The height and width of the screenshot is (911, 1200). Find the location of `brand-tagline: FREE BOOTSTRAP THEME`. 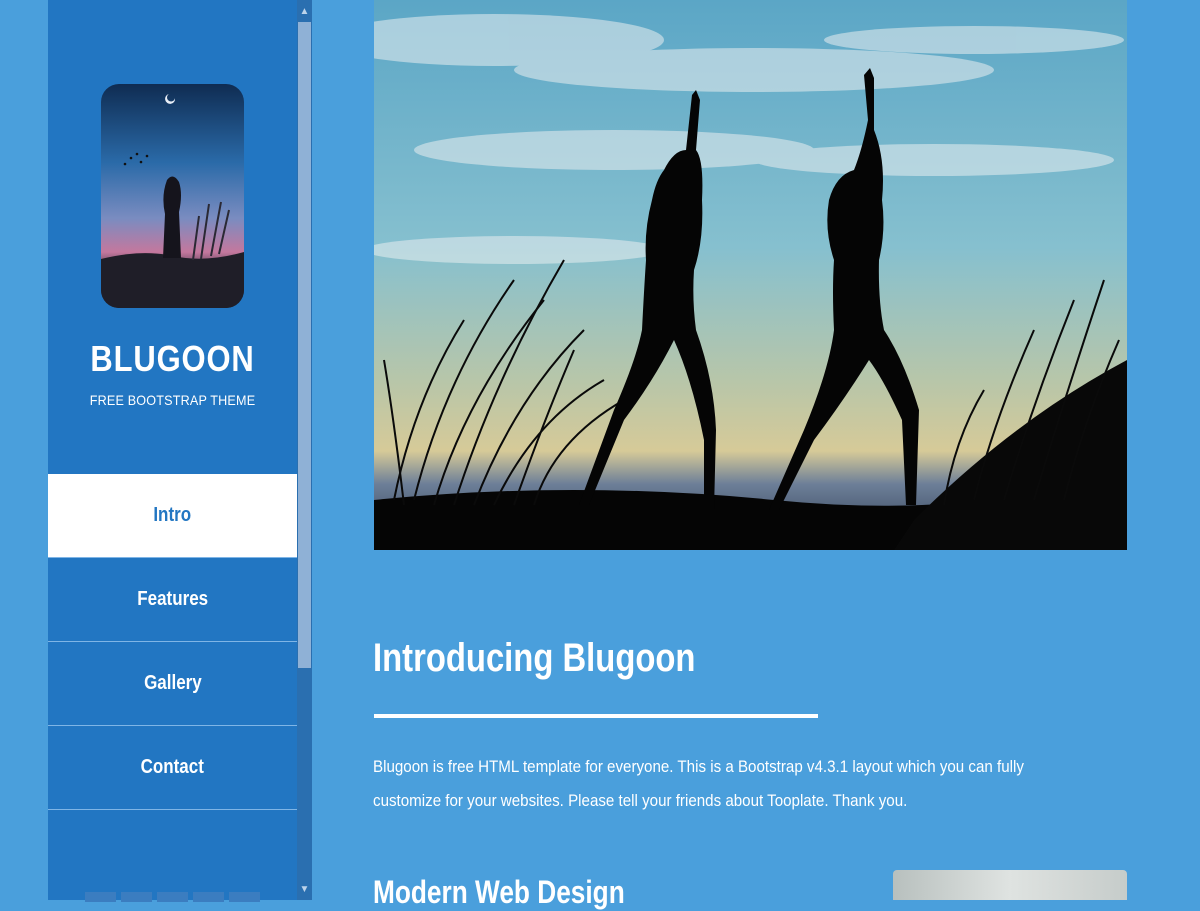

brand-tagline: FREE BOOTSTRAP THEME is located at coordinates (172, 400).